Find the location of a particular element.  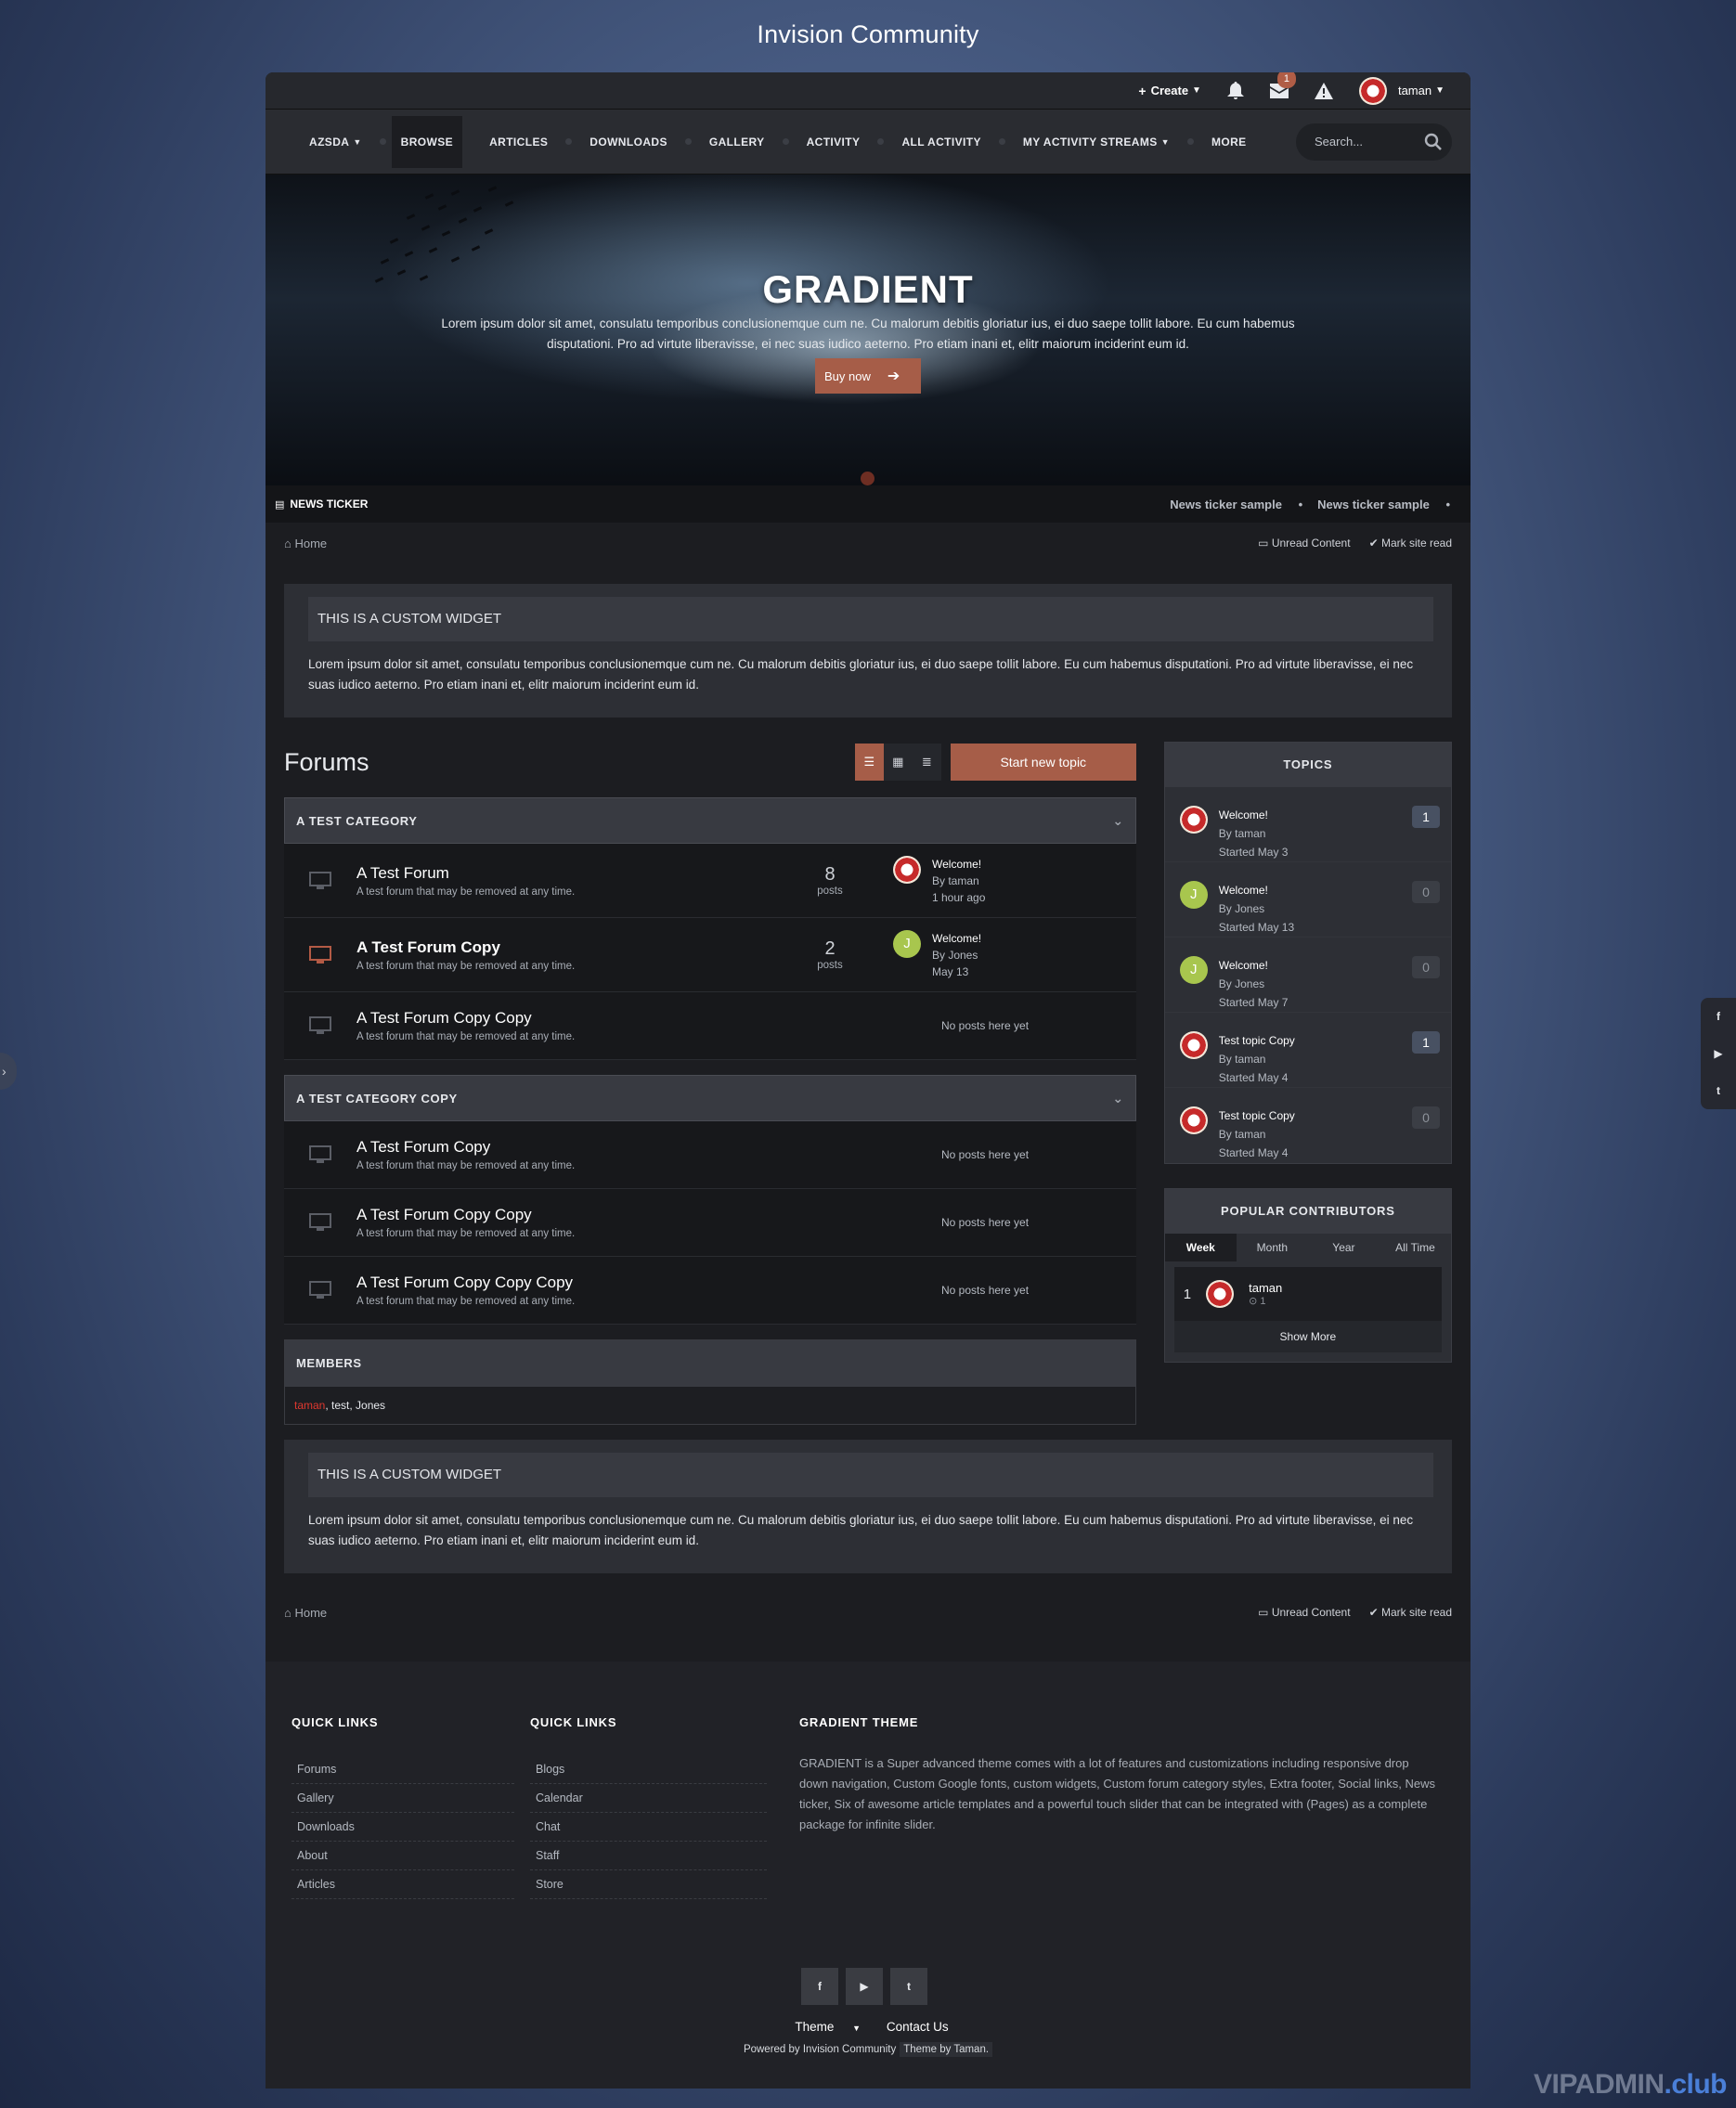

nav-all-activity: ALL ACTIVITY is located at coordinates (941, 142).